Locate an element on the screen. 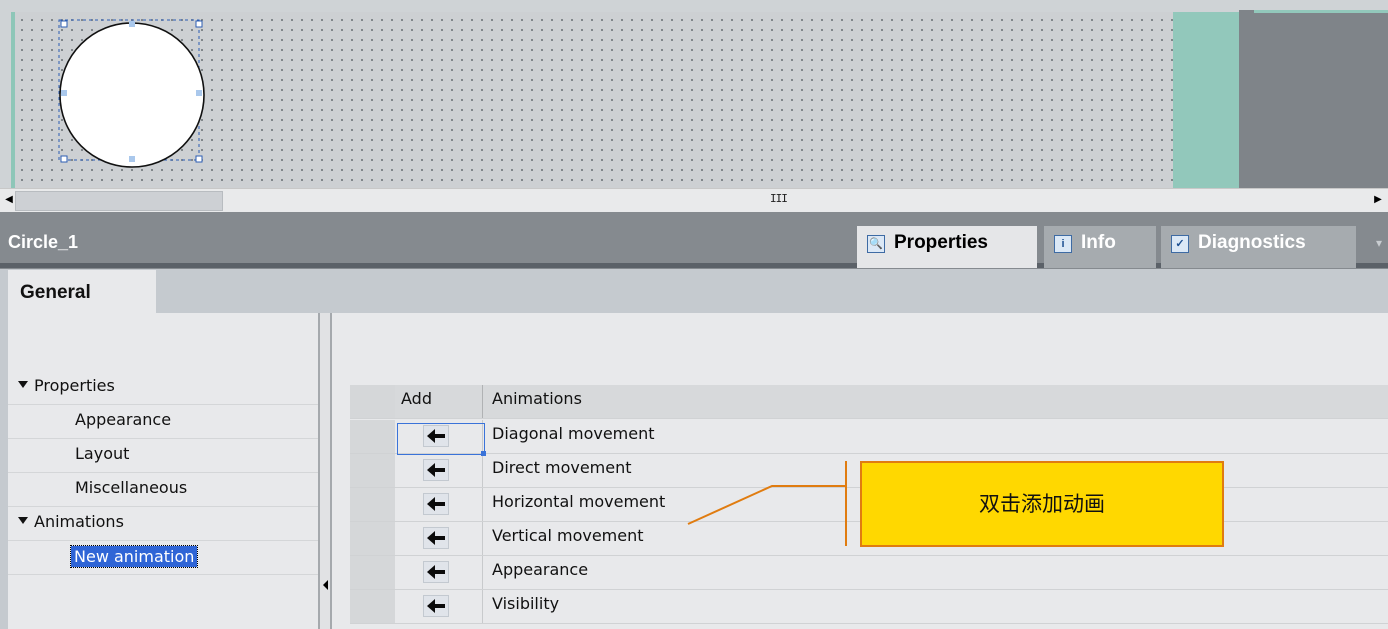 The width and height of the screenshot is (1388, 629). circle-object is located at coordinates (135, 92).